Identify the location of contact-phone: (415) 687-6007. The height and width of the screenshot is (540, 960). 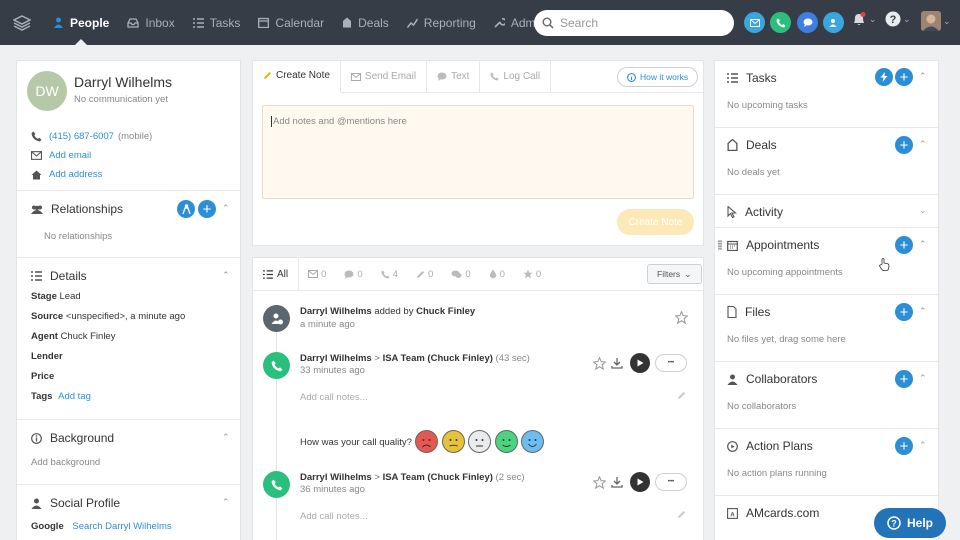
(81, 136).